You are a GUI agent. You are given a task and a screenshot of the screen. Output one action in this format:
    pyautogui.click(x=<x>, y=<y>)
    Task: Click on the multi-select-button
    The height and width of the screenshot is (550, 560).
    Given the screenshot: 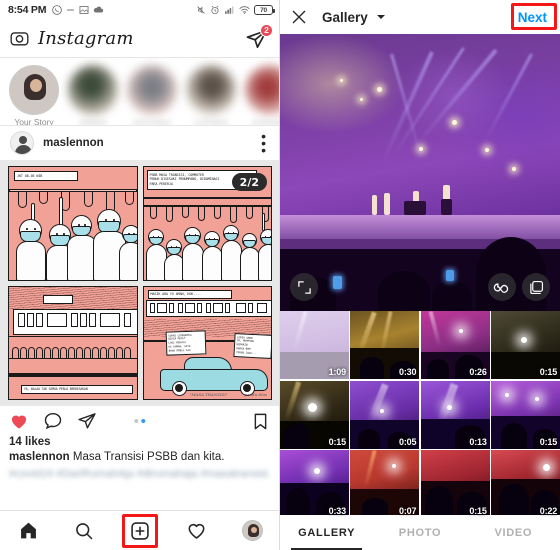 What is the action you would take?
    pyautogui.click(x=536, y=287)
    